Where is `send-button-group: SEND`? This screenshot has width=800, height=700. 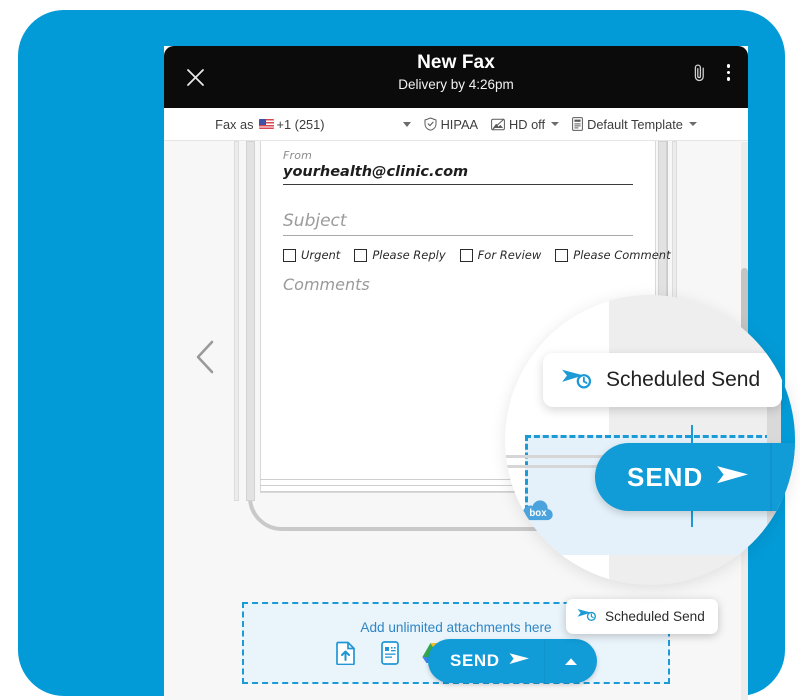
send-button-group: SEND is located at coordinates (513, 661).